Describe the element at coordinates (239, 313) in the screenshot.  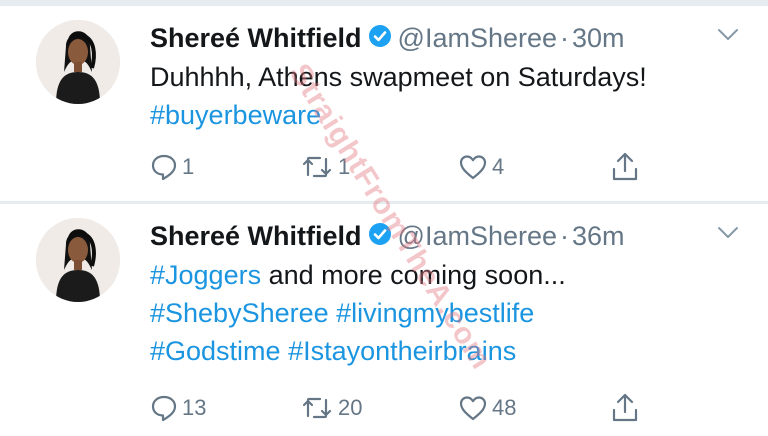
I see `hashtag-link: #ShebySheree` at that location.